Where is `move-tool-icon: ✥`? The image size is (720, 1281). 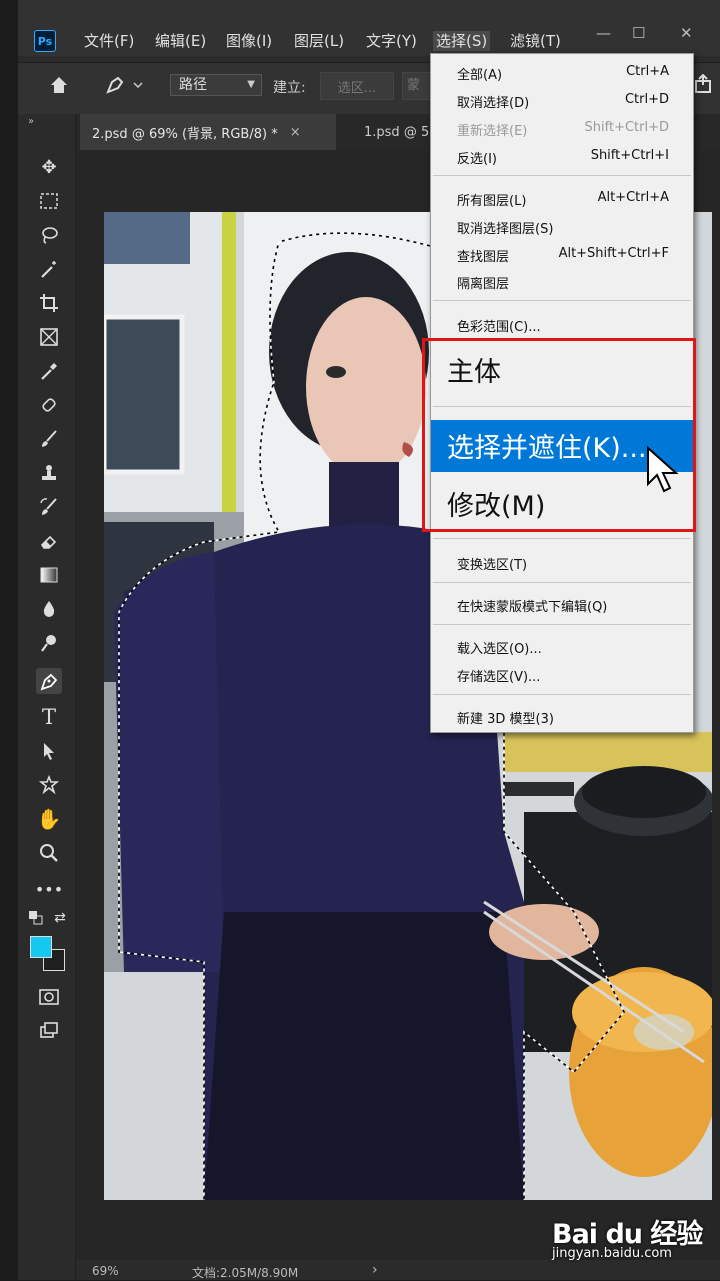 move-tool-icon: ✥ is located at coordinates (49, 167).